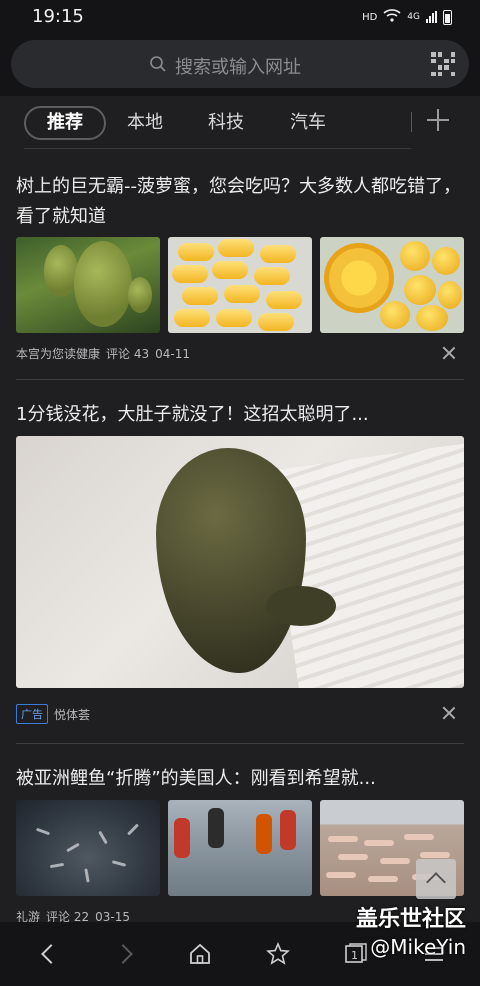 The width and height of the screenshot is (480, 986). Describe the element at coordinates (126, 954) in the screenshot. I see `forward-icon` at that location.